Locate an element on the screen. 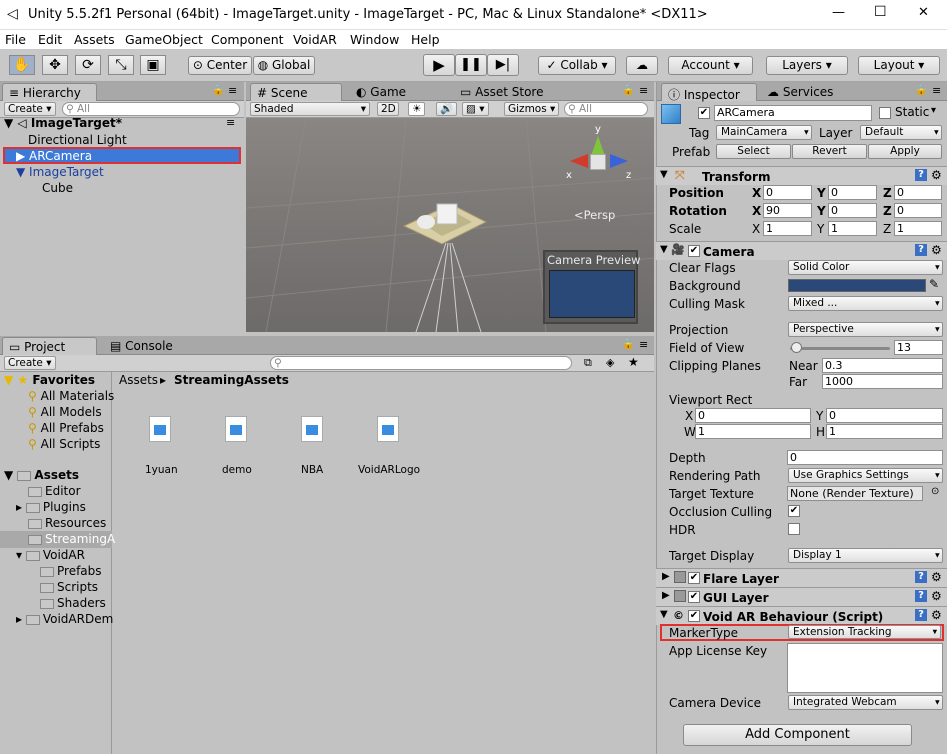 The width and height of the screenshot is (947, 754). layout-dropdown: Layout ▾ is located at coordinates (899, 65).